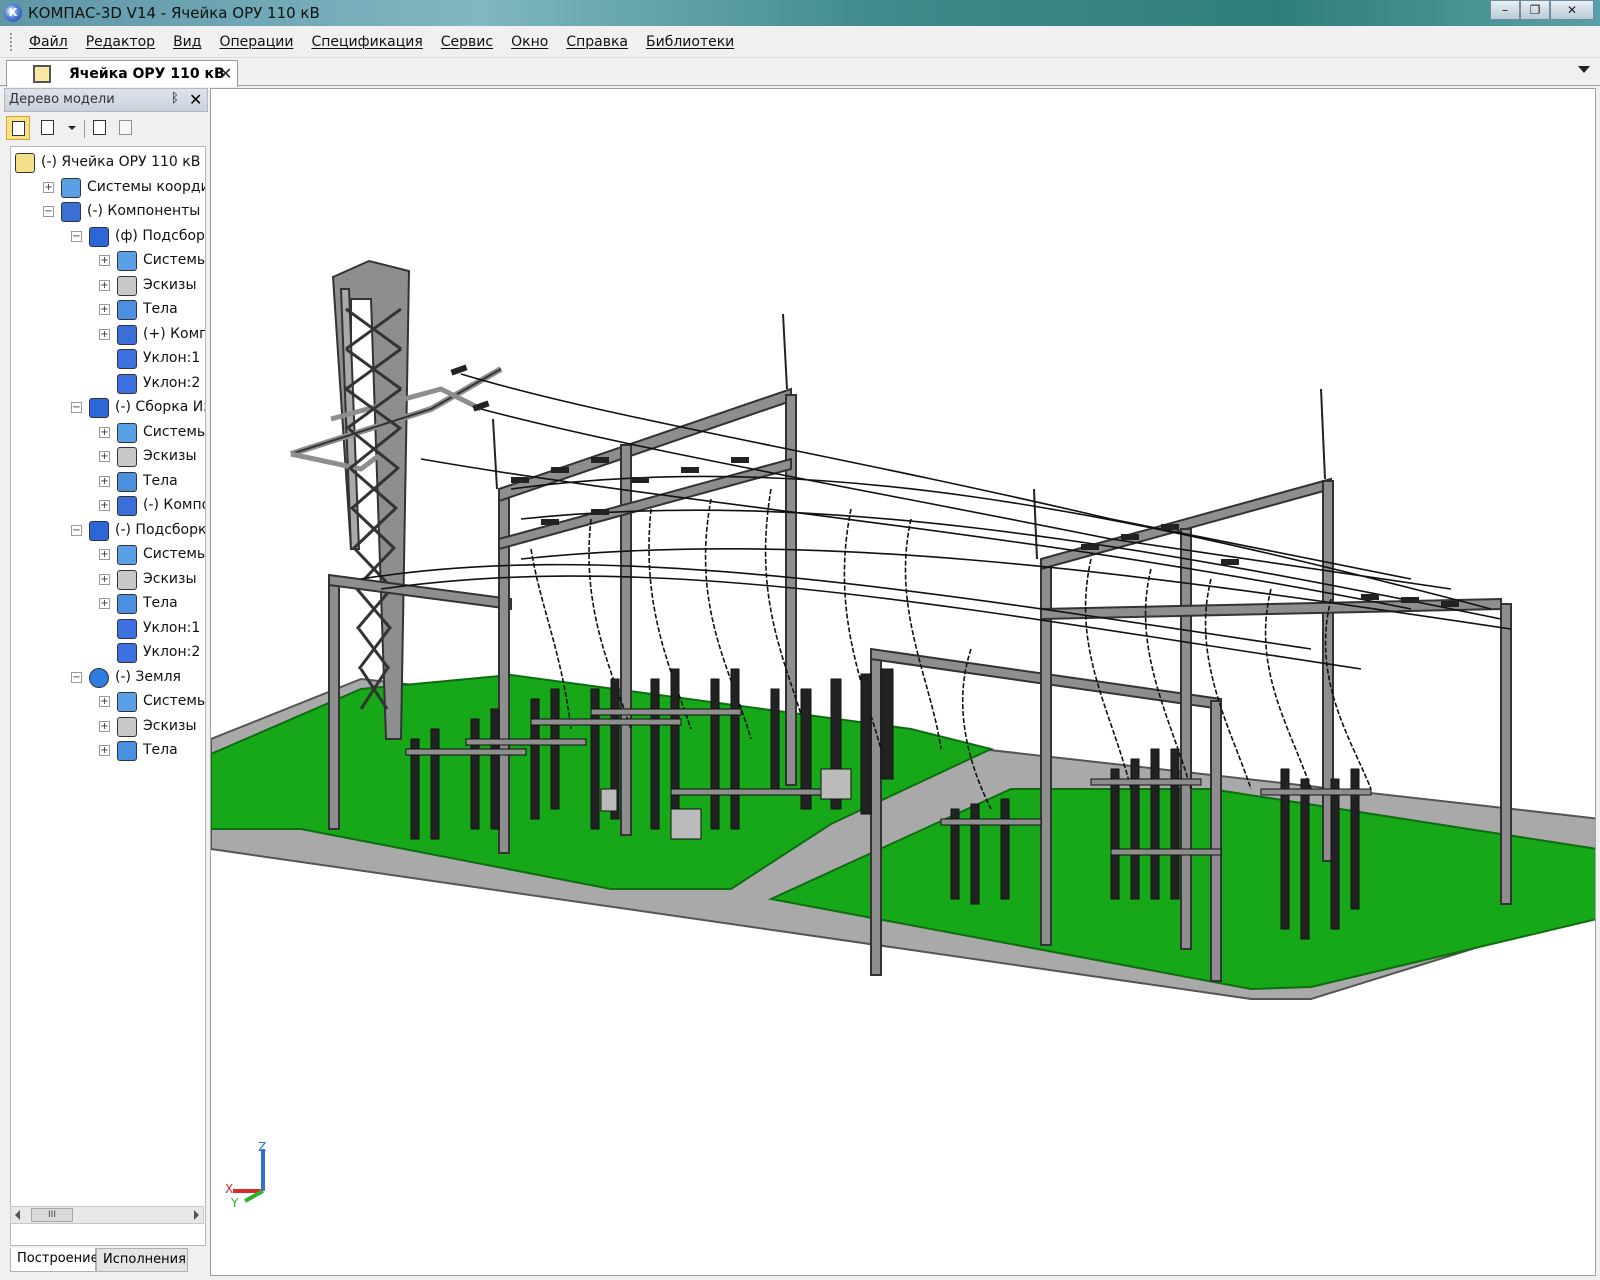 This screenshot has height=1280, width=1600. What do you see at coordinates (467, 42) in the screenshot?
I see `menu-service: Сервис` at bounding box center [467, 42].